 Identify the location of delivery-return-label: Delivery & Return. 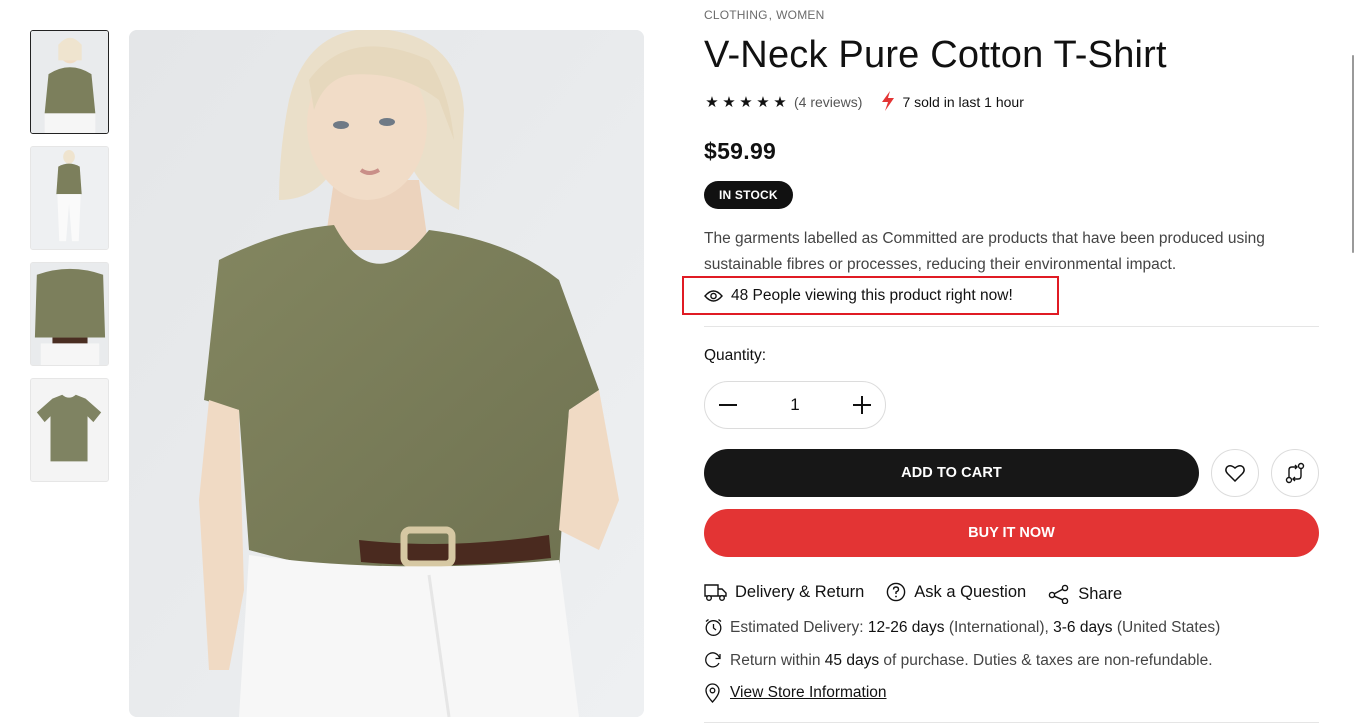
(800, 591).